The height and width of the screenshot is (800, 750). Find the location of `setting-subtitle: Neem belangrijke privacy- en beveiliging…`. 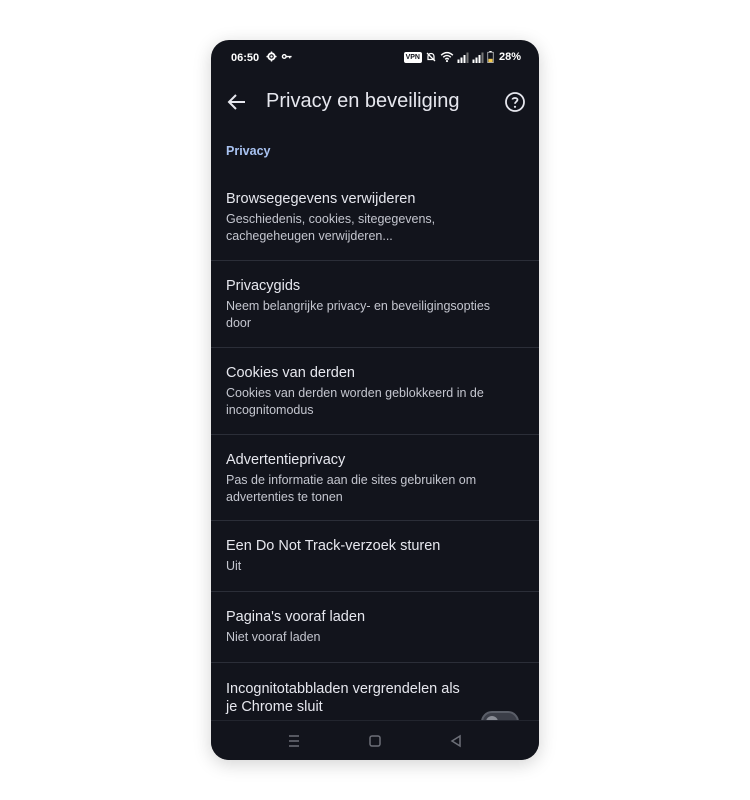

setting-subtitle: Neem belangrijke privacy- en beveiliging… is located at coordinates (358, 314).